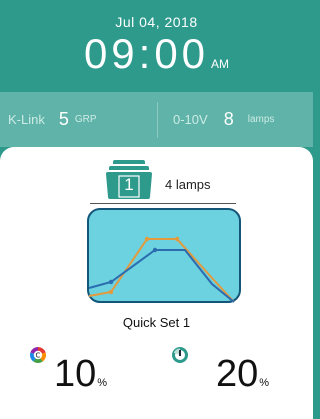 This screenshot has width=320, height=419. I want to click on group-lamps-label: 4 lamps, so click(188, 184).